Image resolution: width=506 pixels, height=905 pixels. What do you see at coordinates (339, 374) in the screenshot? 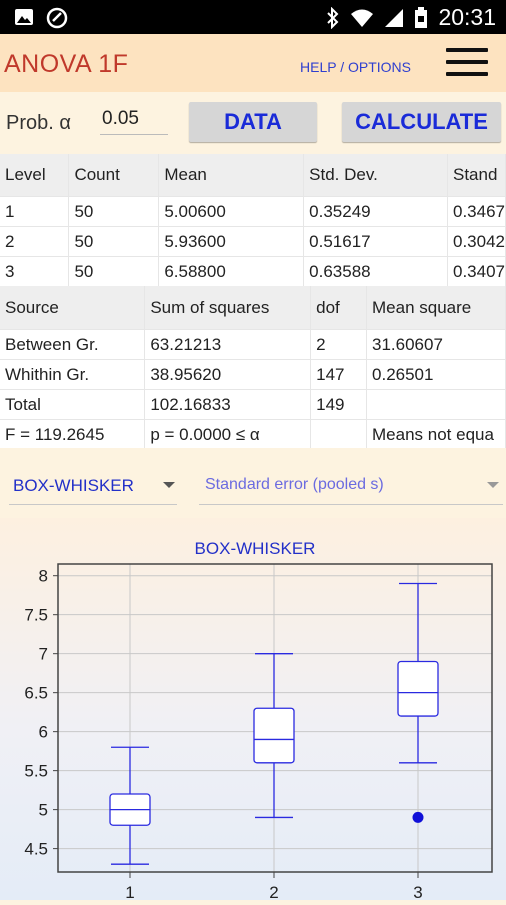
I see `table-cell: 147` at bounding box center [339, 374].